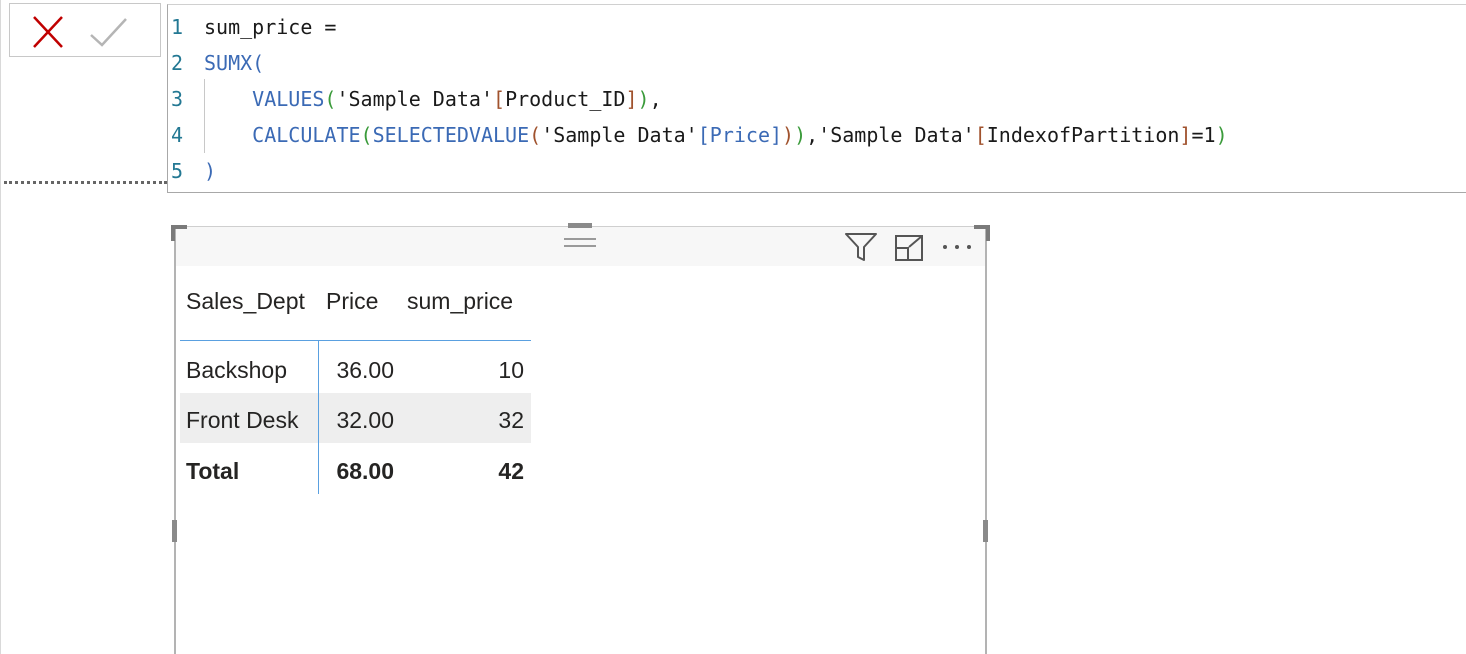 This screenshot has height=654, width=1466. What do you see at coordinates (85, 182) in the screenshot?
I see `formula-bar-splitter` at bounding box center [85, 182].